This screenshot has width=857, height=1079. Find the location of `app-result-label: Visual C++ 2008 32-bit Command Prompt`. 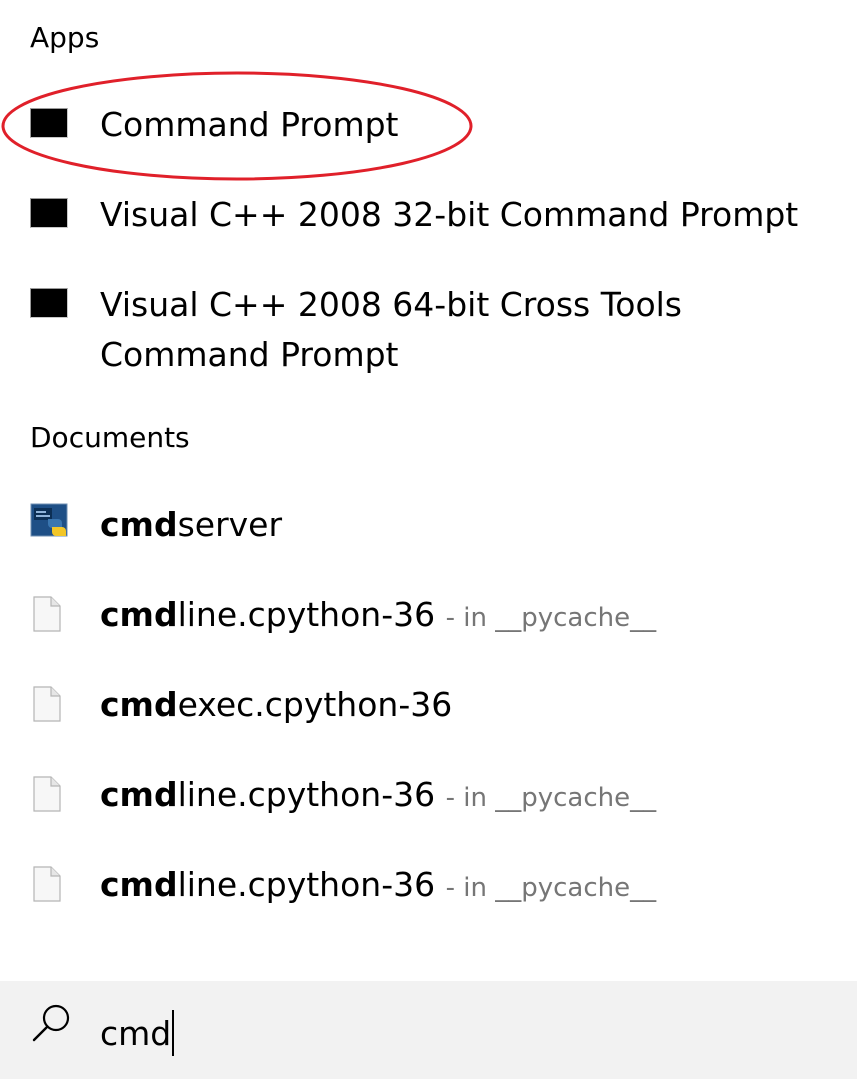

app-result-label: Visual C++ 2008 32-bit Command Prompt is located at coordinates (449, 214).